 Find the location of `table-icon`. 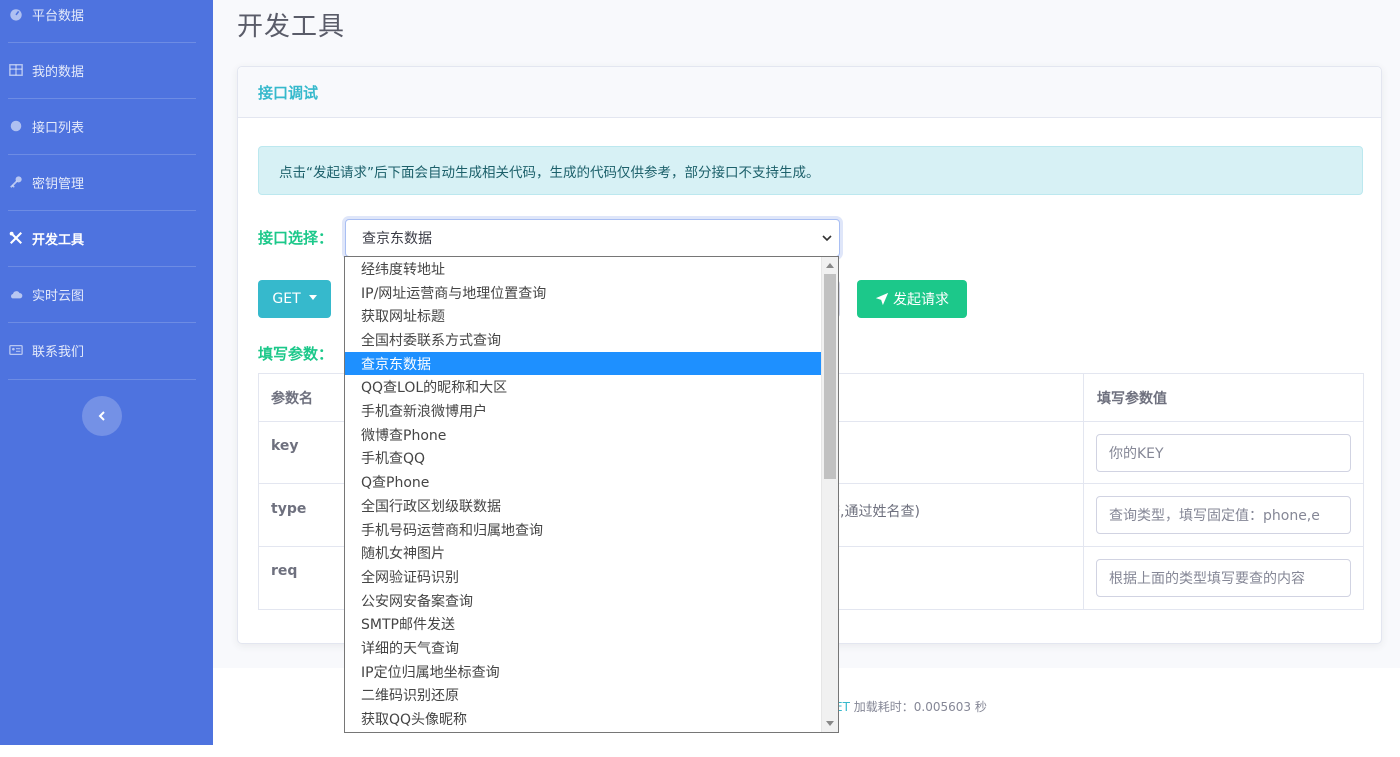

table-icon is located at coordinates (16, 70).